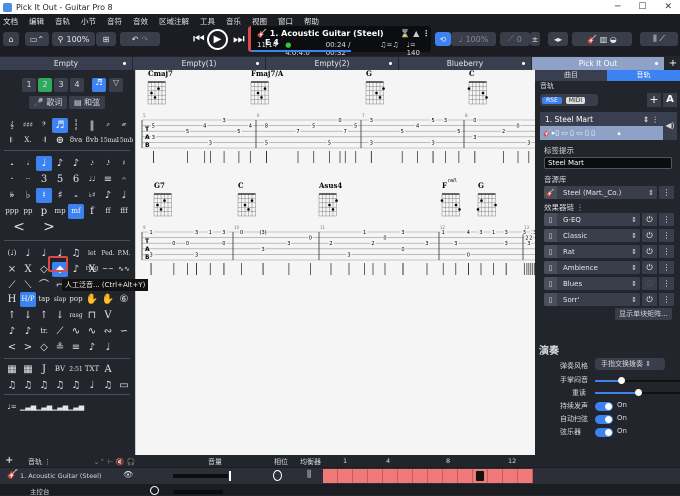 This screenshot has height=496, width=680. What do you see at coordinates (617, 7) in the screenshot?
I see `minimize-button: ─` at bounding box center [617, 7].